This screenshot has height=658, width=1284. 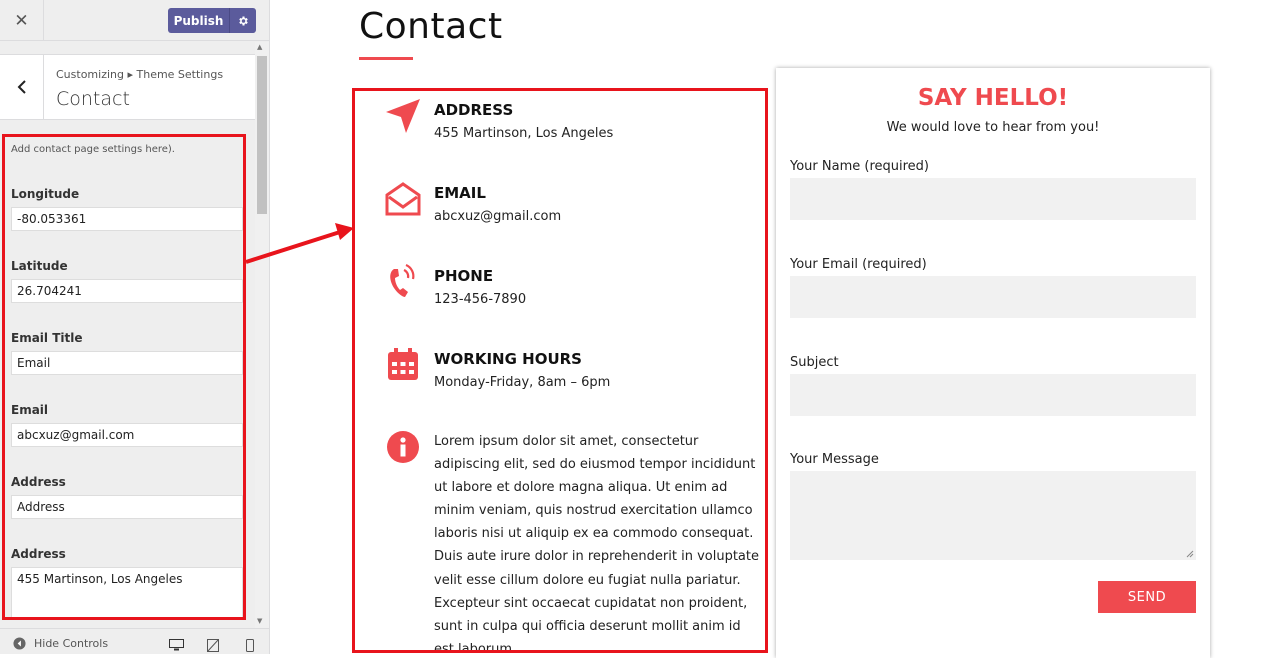 I want to click on scroll-down-icon: ▼, so click(x=259, y=621).